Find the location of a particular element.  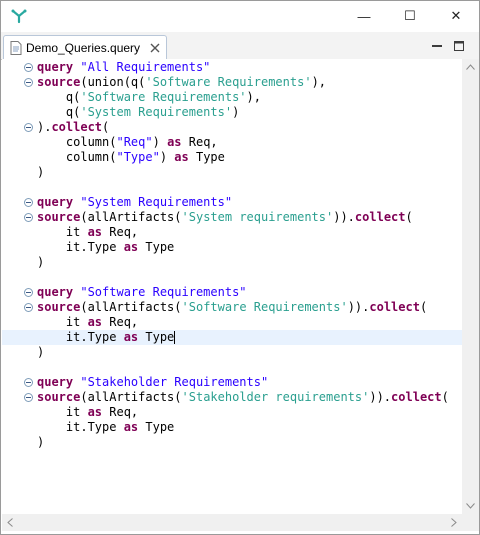

code-line-current: it.Type as Type is located at coordinates (232, 337).